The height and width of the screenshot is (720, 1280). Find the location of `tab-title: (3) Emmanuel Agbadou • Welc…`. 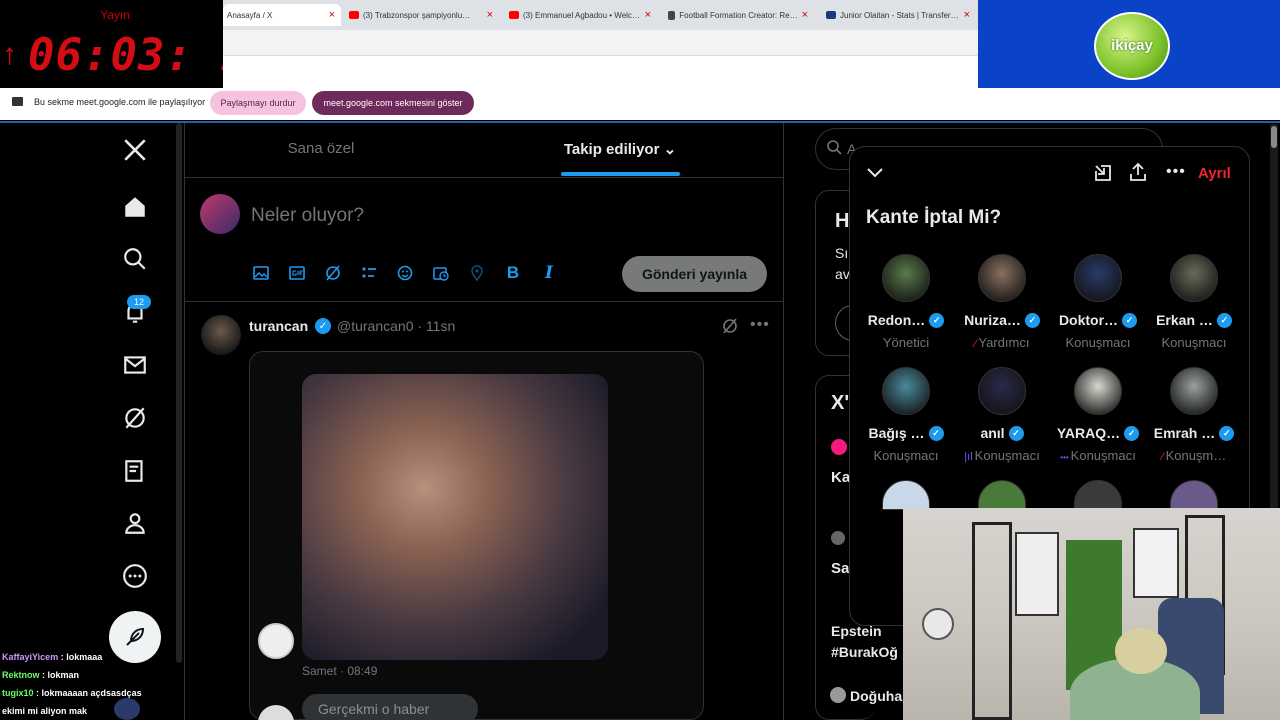

tab-title: (3) Emmanuel Agbadou • Welc… is located at coordinates (581, 15).